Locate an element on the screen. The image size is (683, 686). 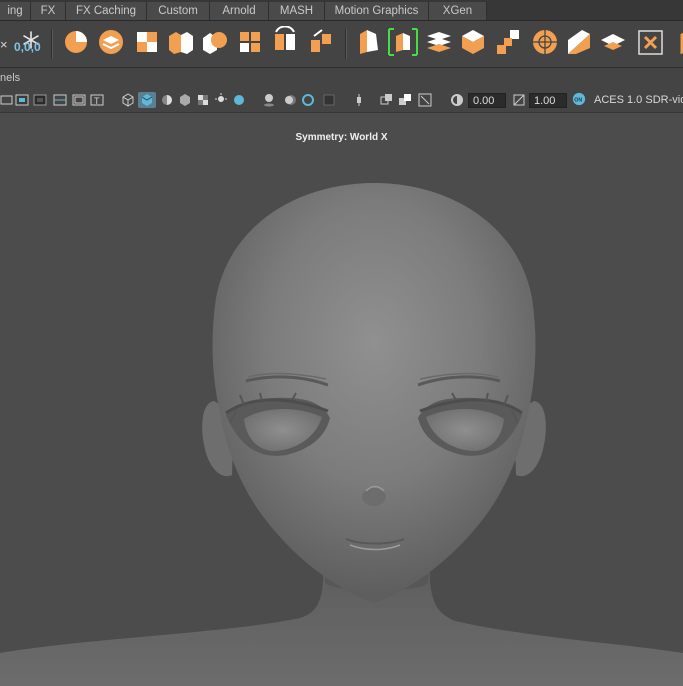
panels-menu: nels is located at coordinates (10, 78).